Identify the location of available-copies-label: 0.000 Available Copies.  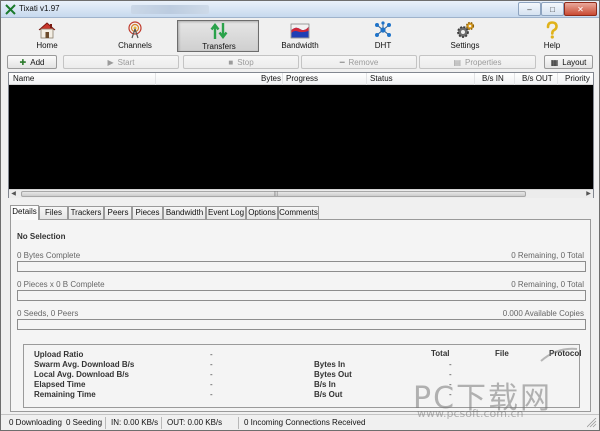
(543, 313).